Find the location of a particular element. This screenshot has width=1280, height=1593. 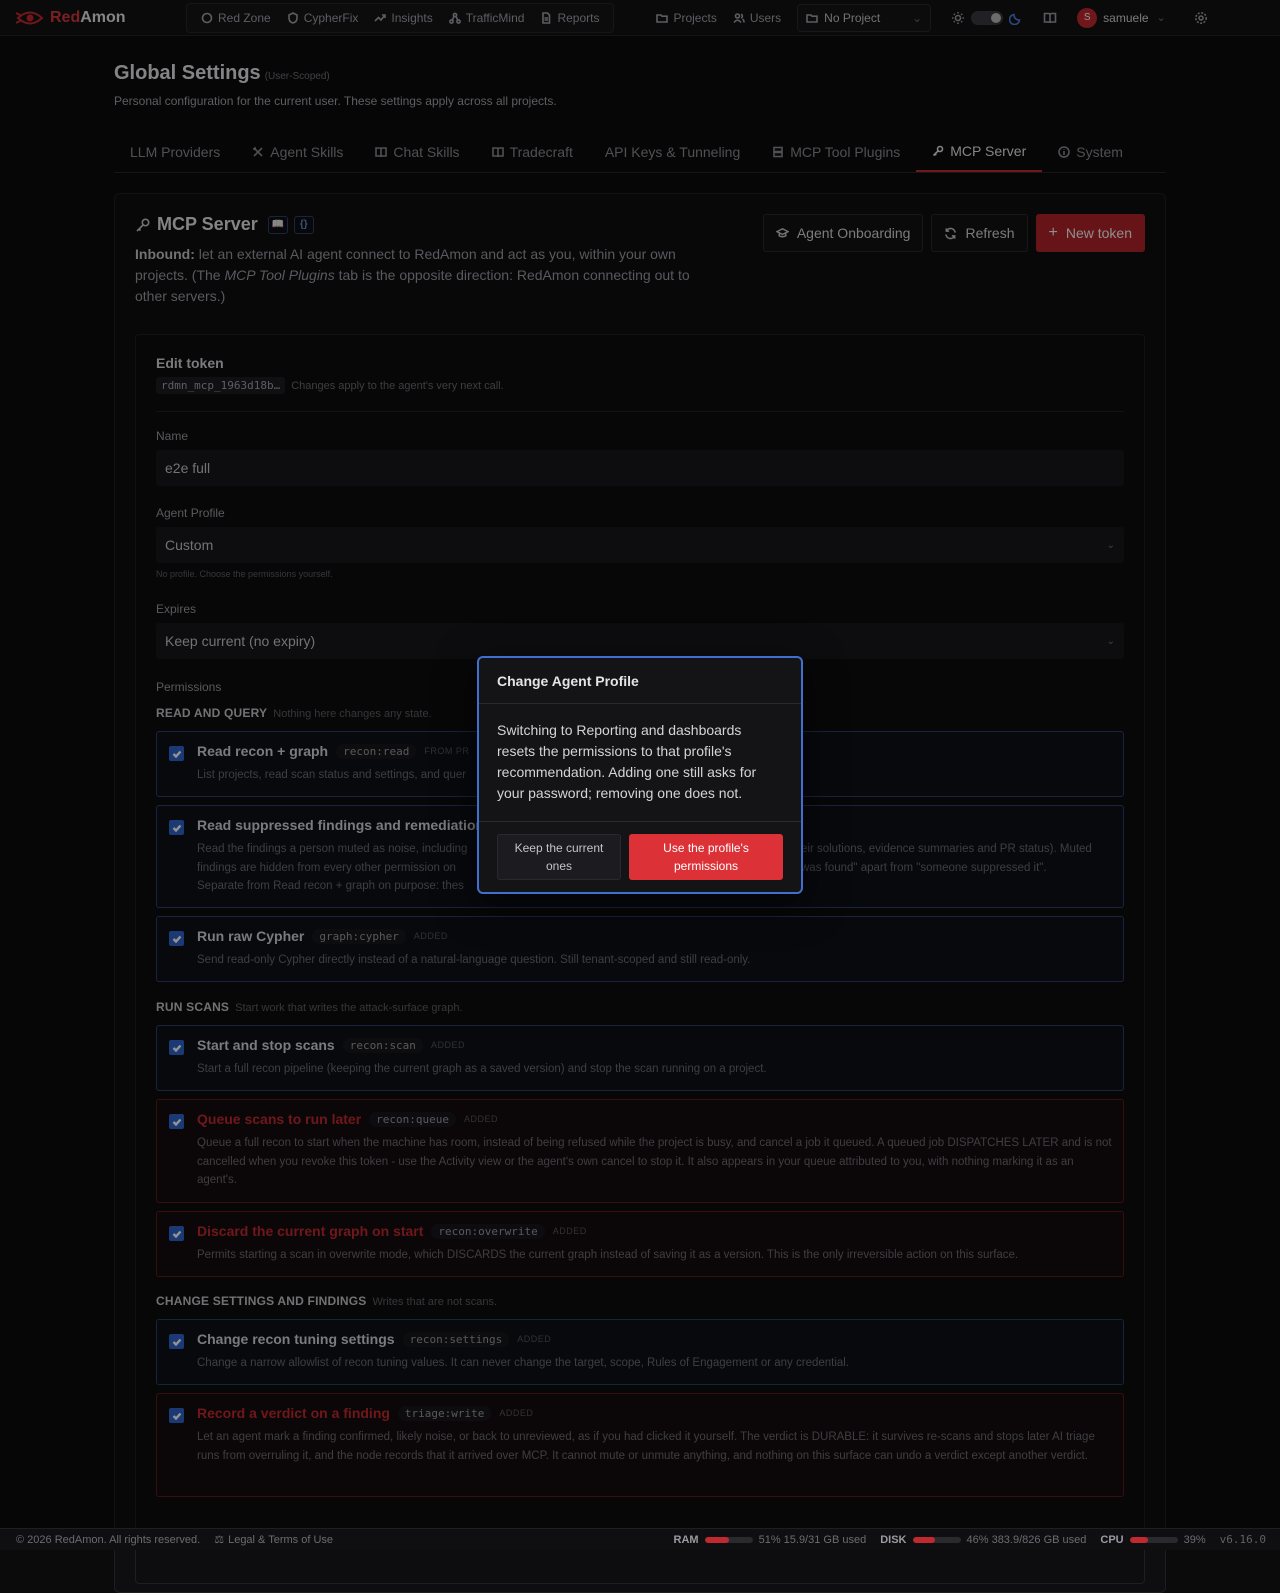

scale-icon: ⚖ is located at coordinates (219, 1540).